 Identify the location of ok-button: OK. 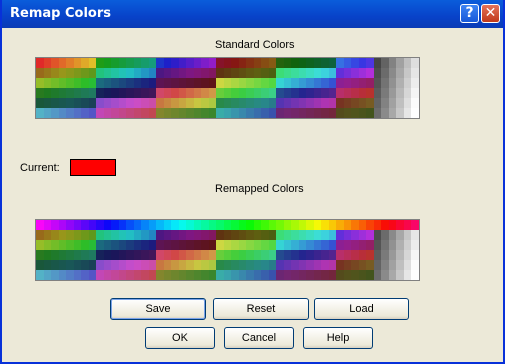
(180, 338).